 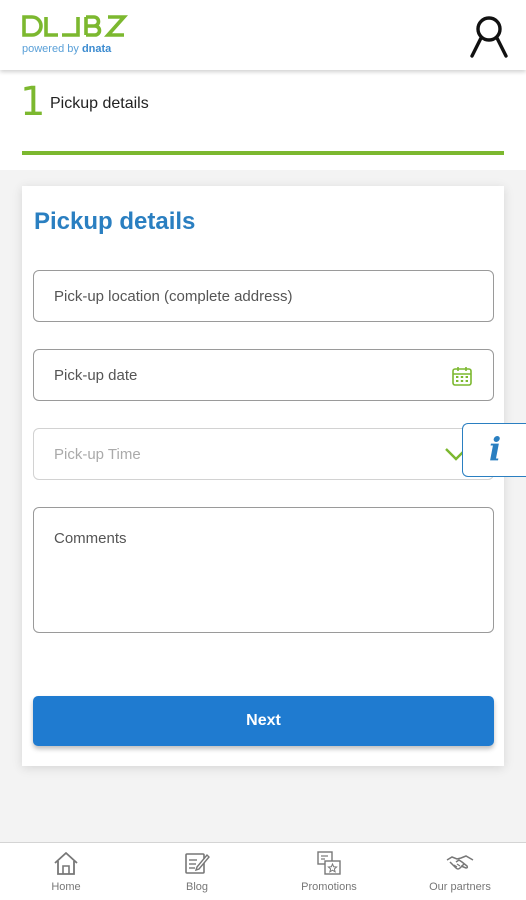 What do you see at coordinates (460, 887) in the screenshot?
I see `nav-label-our-partners: Our partners` at bounding box center [460, 887].